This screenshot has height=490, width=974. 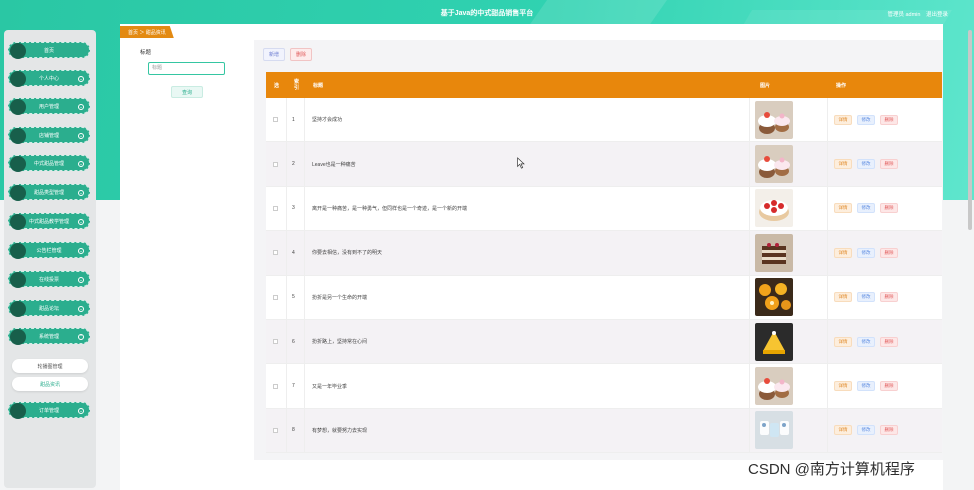 I want to click on search-label: 标题, so click(x=146, y=53).